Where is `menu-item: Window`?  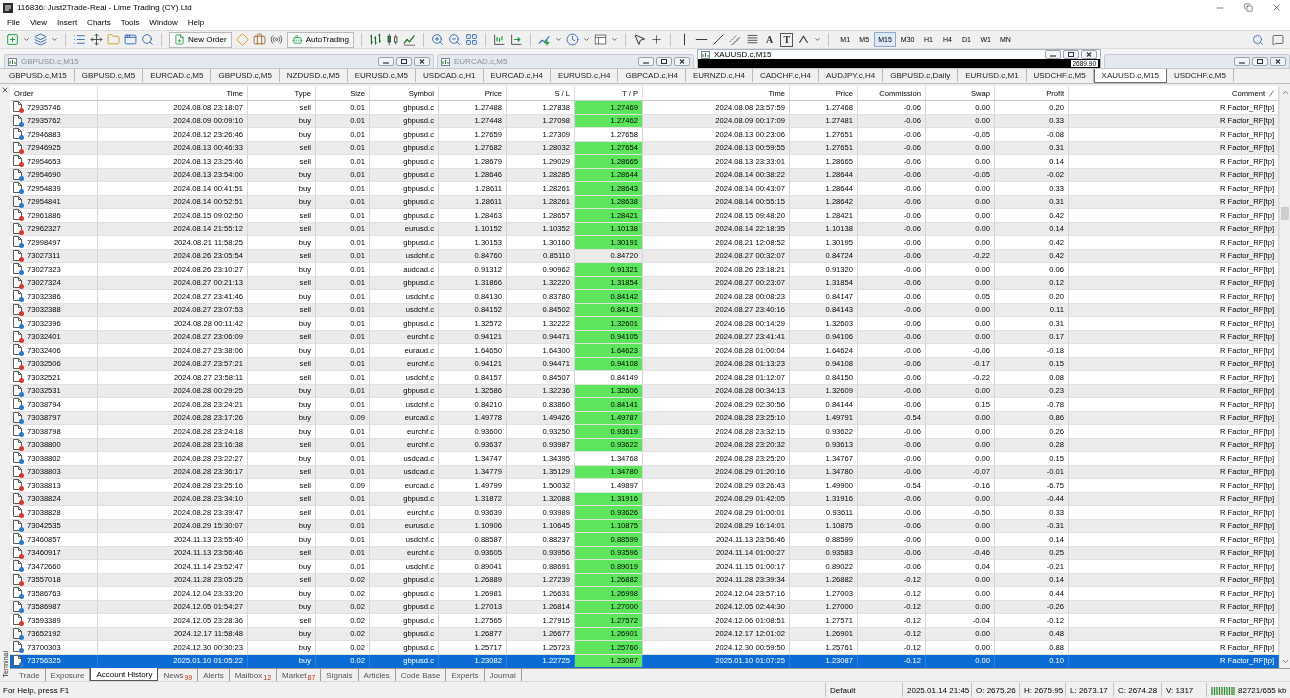 menu-item: Window is located at coordinates (163, 22).